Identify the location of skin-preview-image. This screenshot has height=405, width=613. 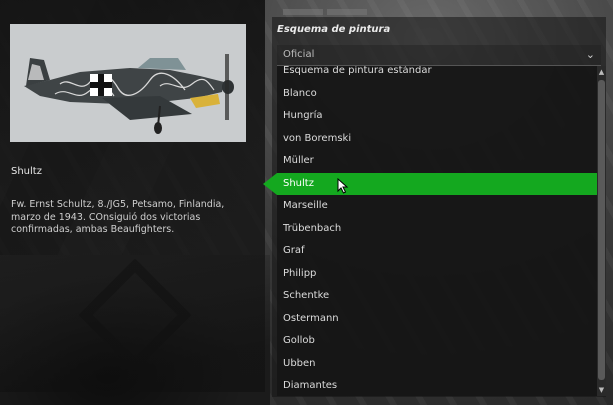
(128, 83).